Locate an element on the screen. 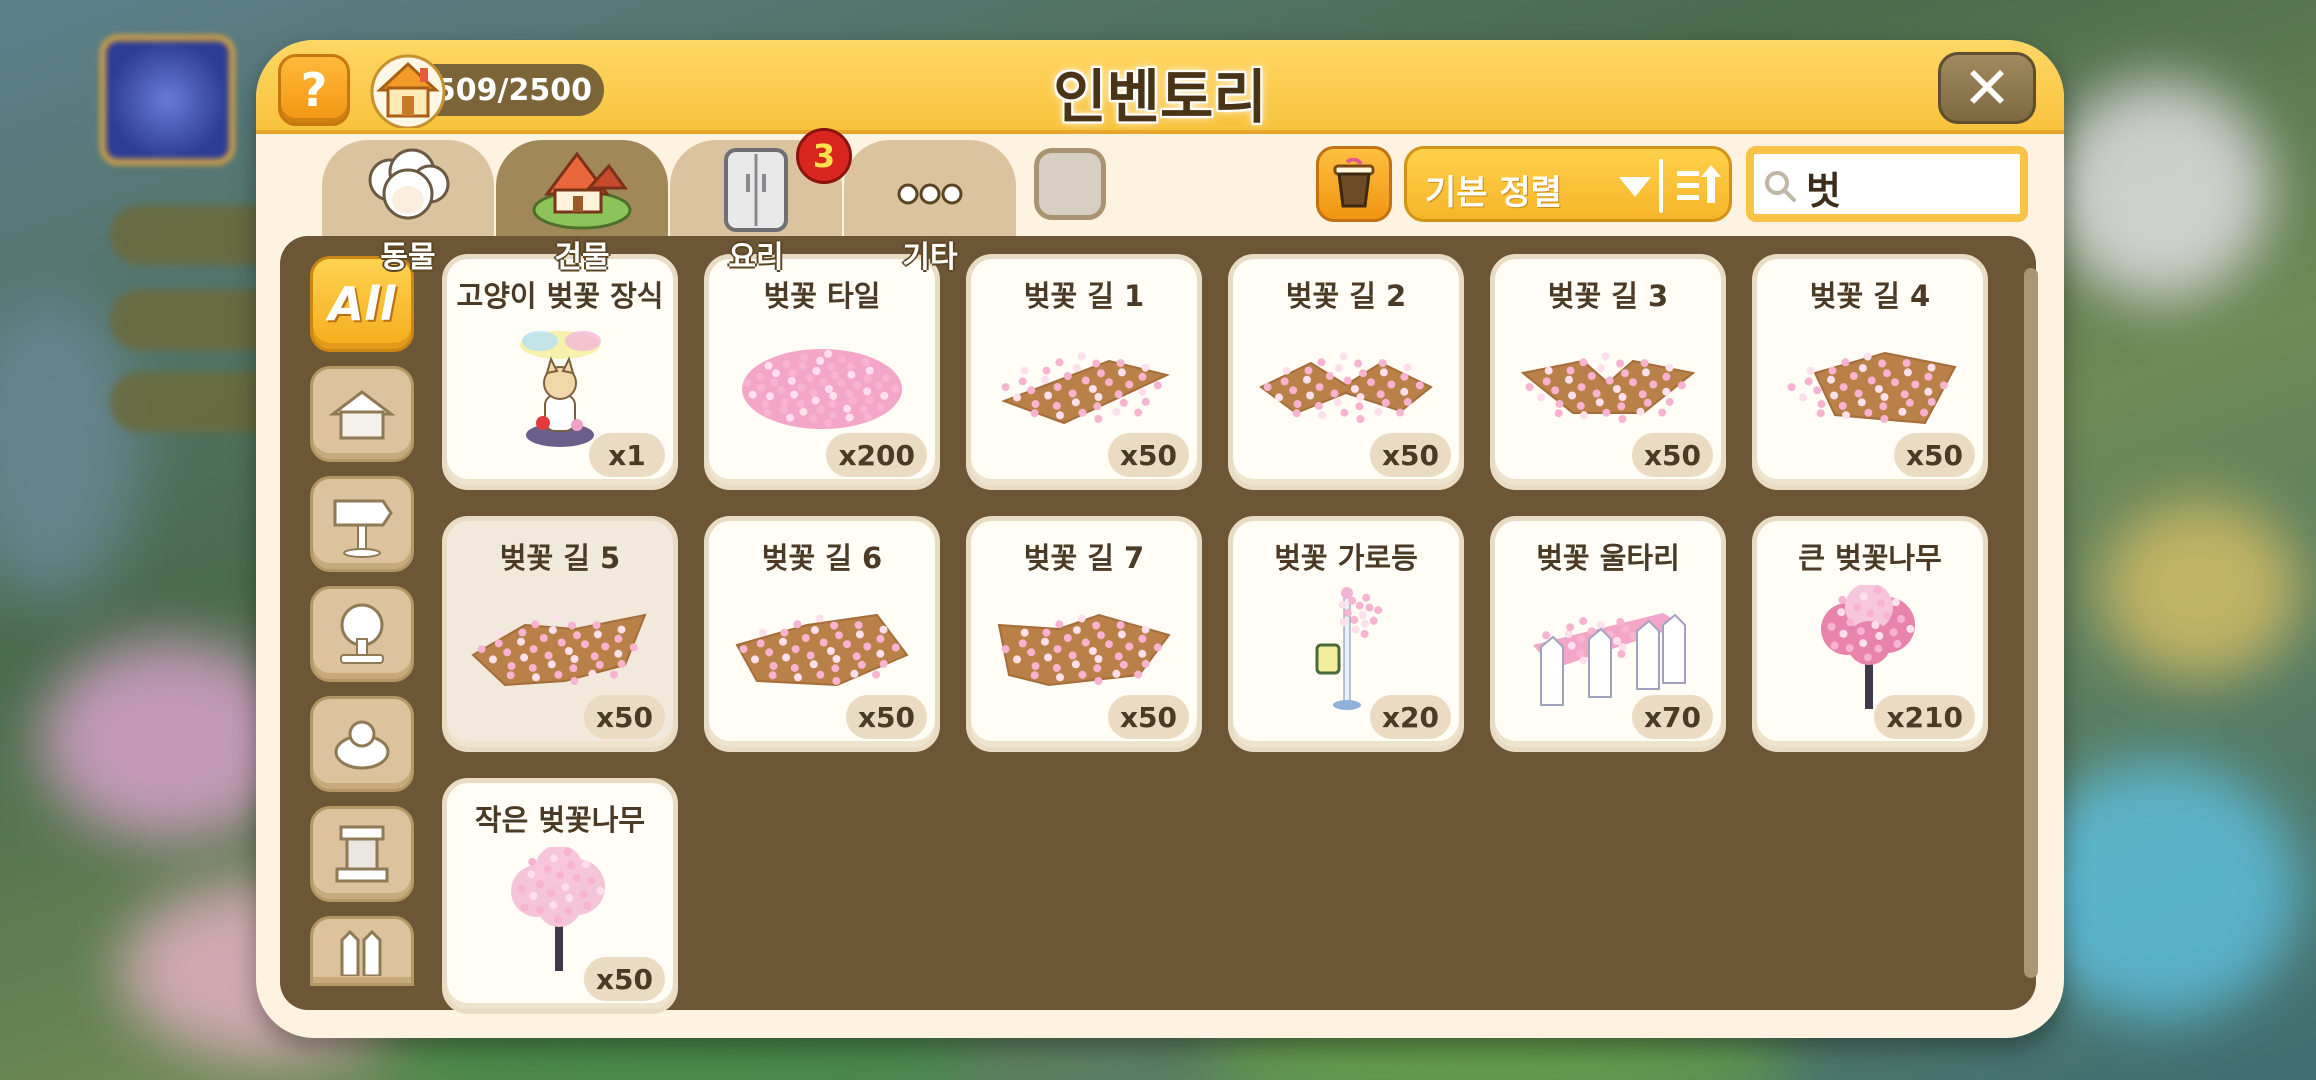  category-tree-button is located at coordinates (362, 634).